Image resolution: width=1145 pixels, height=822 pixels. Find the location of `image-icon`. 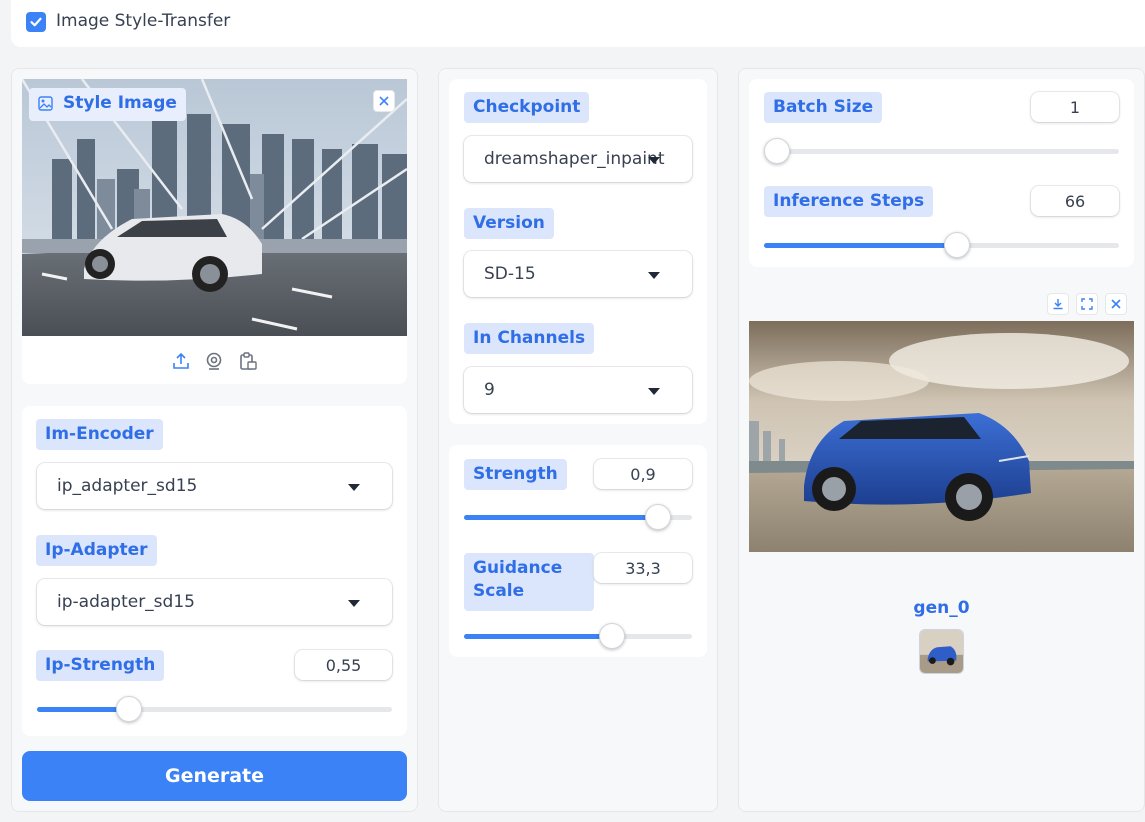

image-icon is located at coordinates (45, 103).